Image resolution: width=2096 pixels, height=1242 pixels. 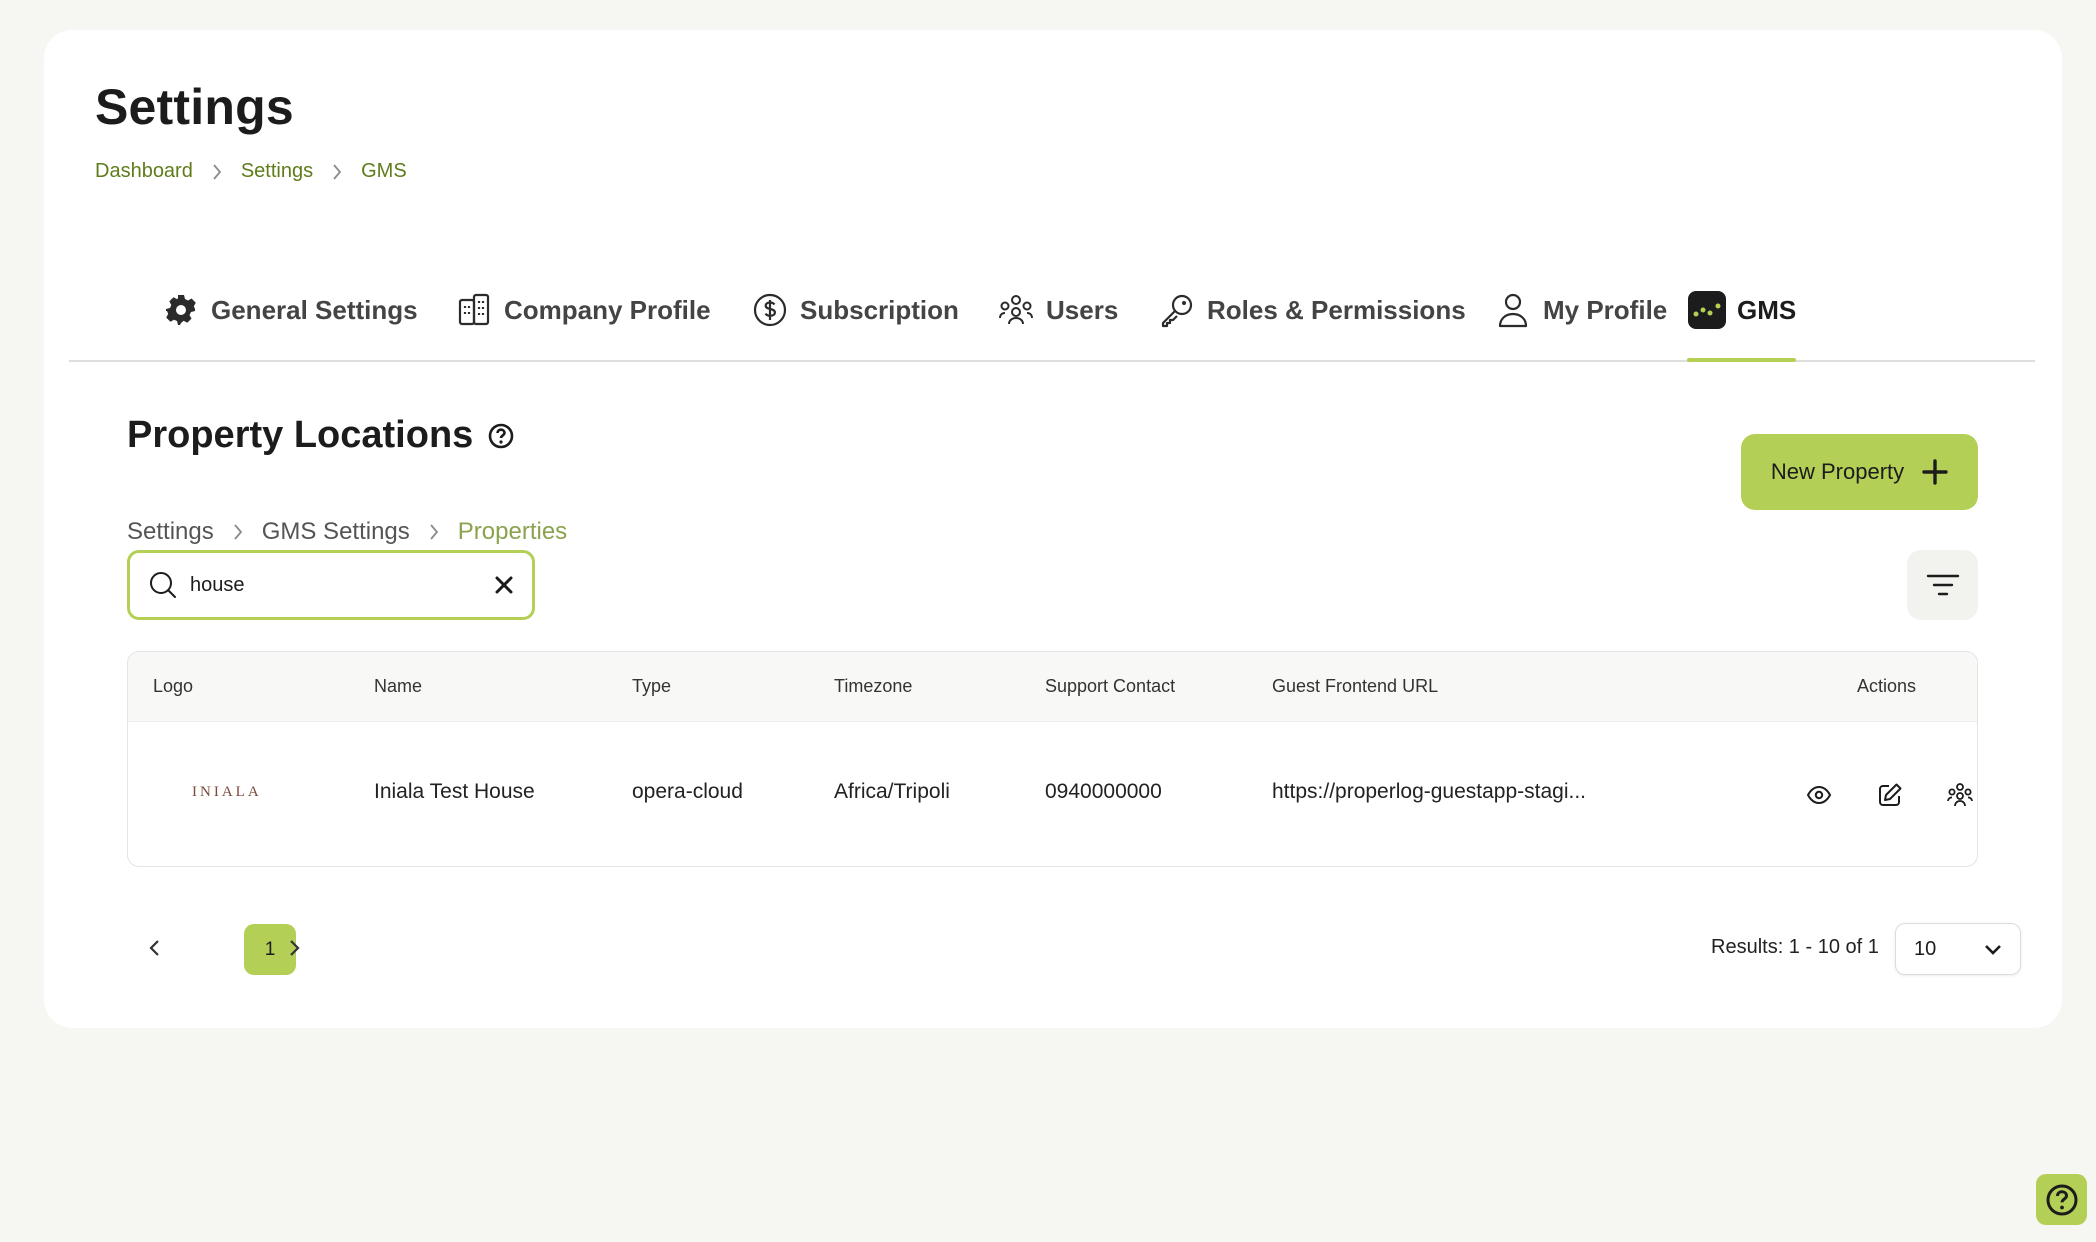 I want to click on breadcrumb-dashboard: Dashboard, so click(x=144, y=171).